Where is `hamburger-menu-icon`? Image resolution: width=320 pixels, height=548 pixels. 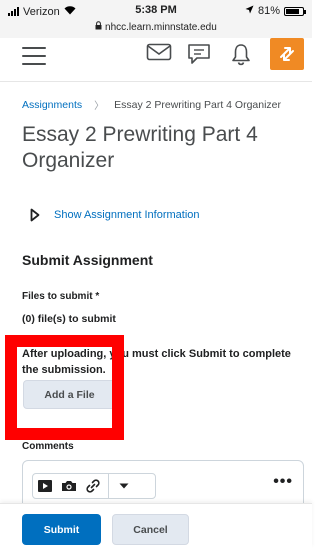
hamburger-menu-icon is located at coordinates (34, 56).